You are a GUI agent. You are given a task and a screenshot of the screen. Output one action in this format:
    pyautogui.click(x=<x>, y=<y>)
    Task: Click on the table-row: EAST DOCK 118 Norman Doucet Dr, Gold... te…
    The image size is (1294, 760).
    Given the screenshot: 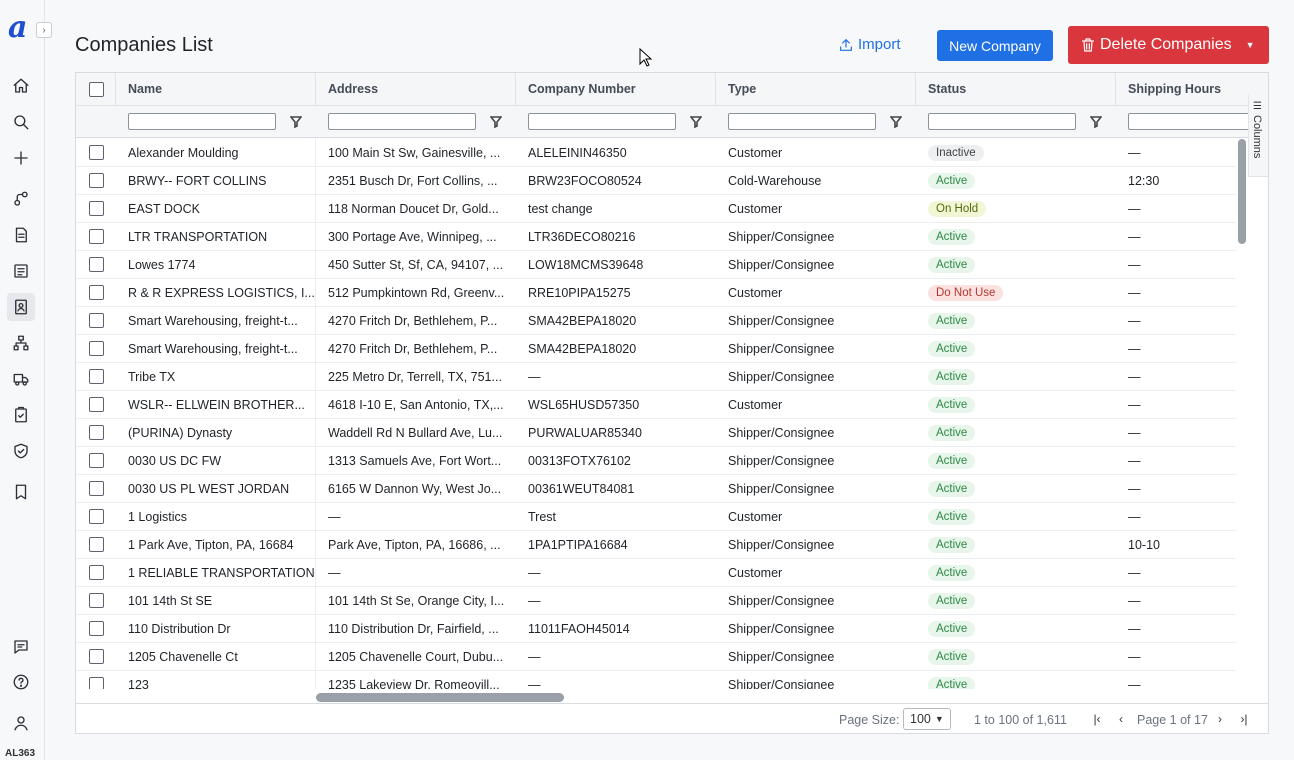 What is the action you would take?
    pyautogui.click(x=656, y=209)
    